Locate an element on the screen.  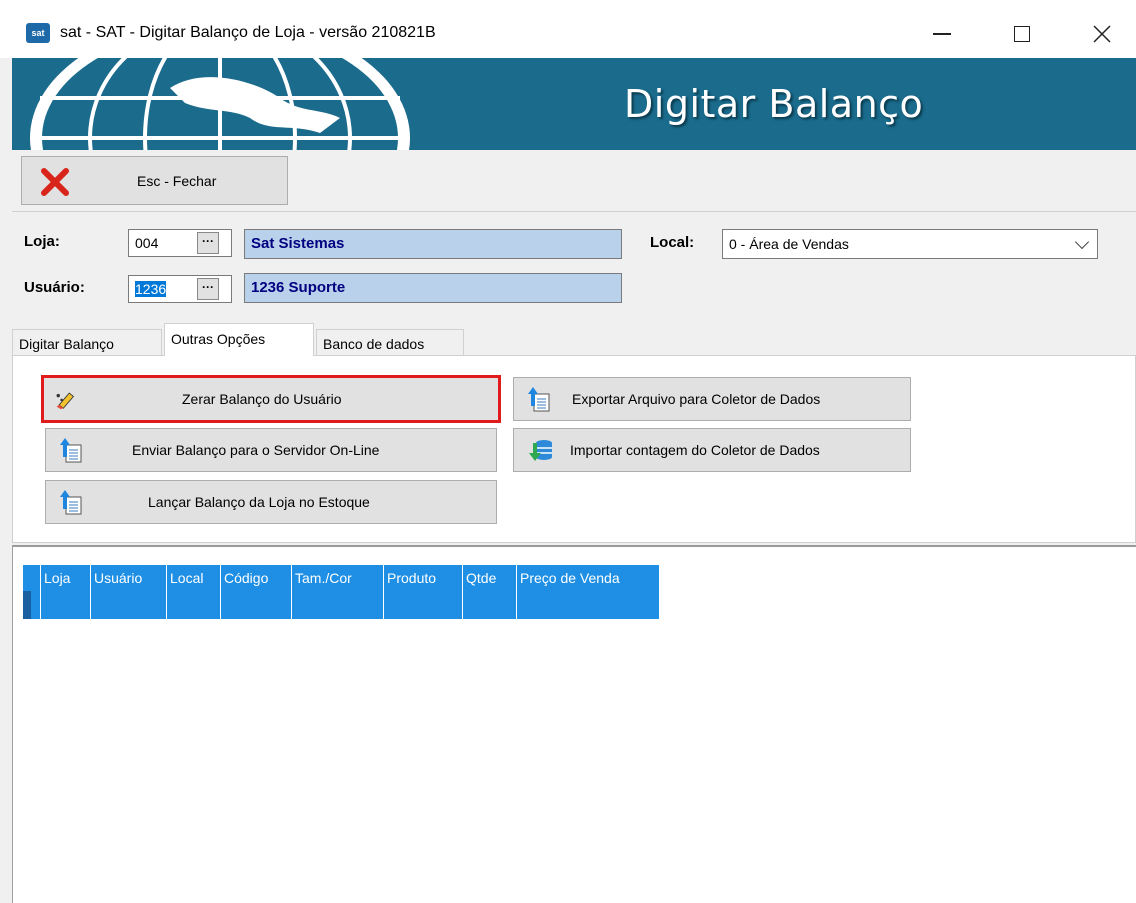
close-icon is located at coordinates (1102, 34).